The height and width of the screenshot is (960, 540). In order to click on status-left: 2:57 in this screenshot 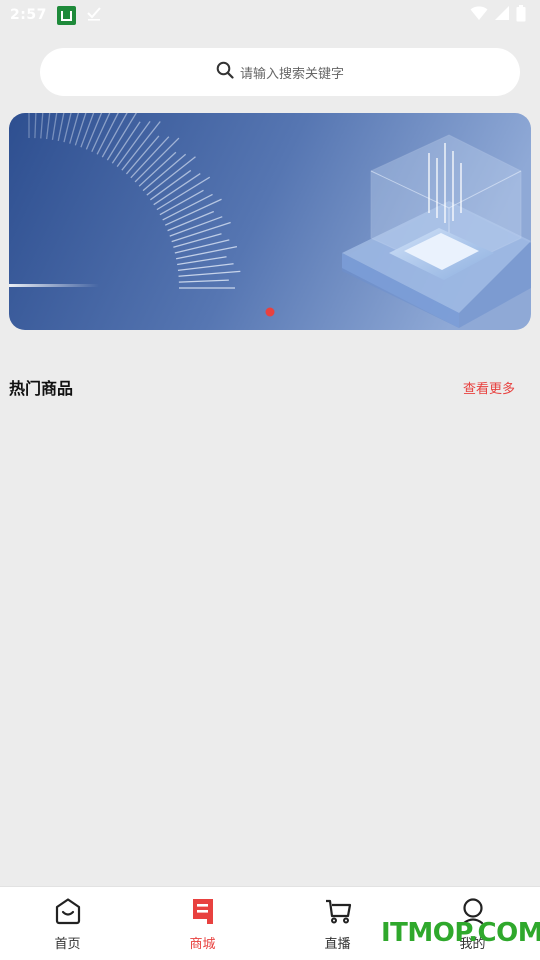, I will do `click(56, 15)`.